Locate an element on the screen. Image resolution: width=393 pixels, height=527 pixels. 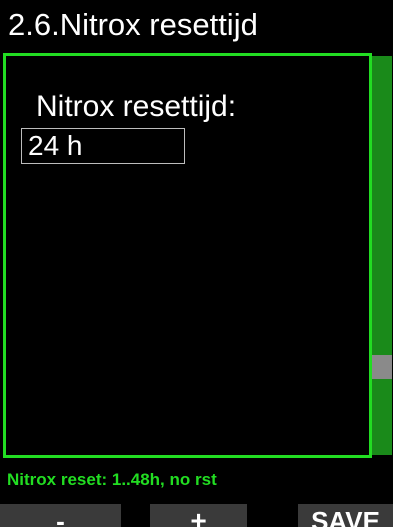
decrease-button-label: - is located at coordinates (60, 516).